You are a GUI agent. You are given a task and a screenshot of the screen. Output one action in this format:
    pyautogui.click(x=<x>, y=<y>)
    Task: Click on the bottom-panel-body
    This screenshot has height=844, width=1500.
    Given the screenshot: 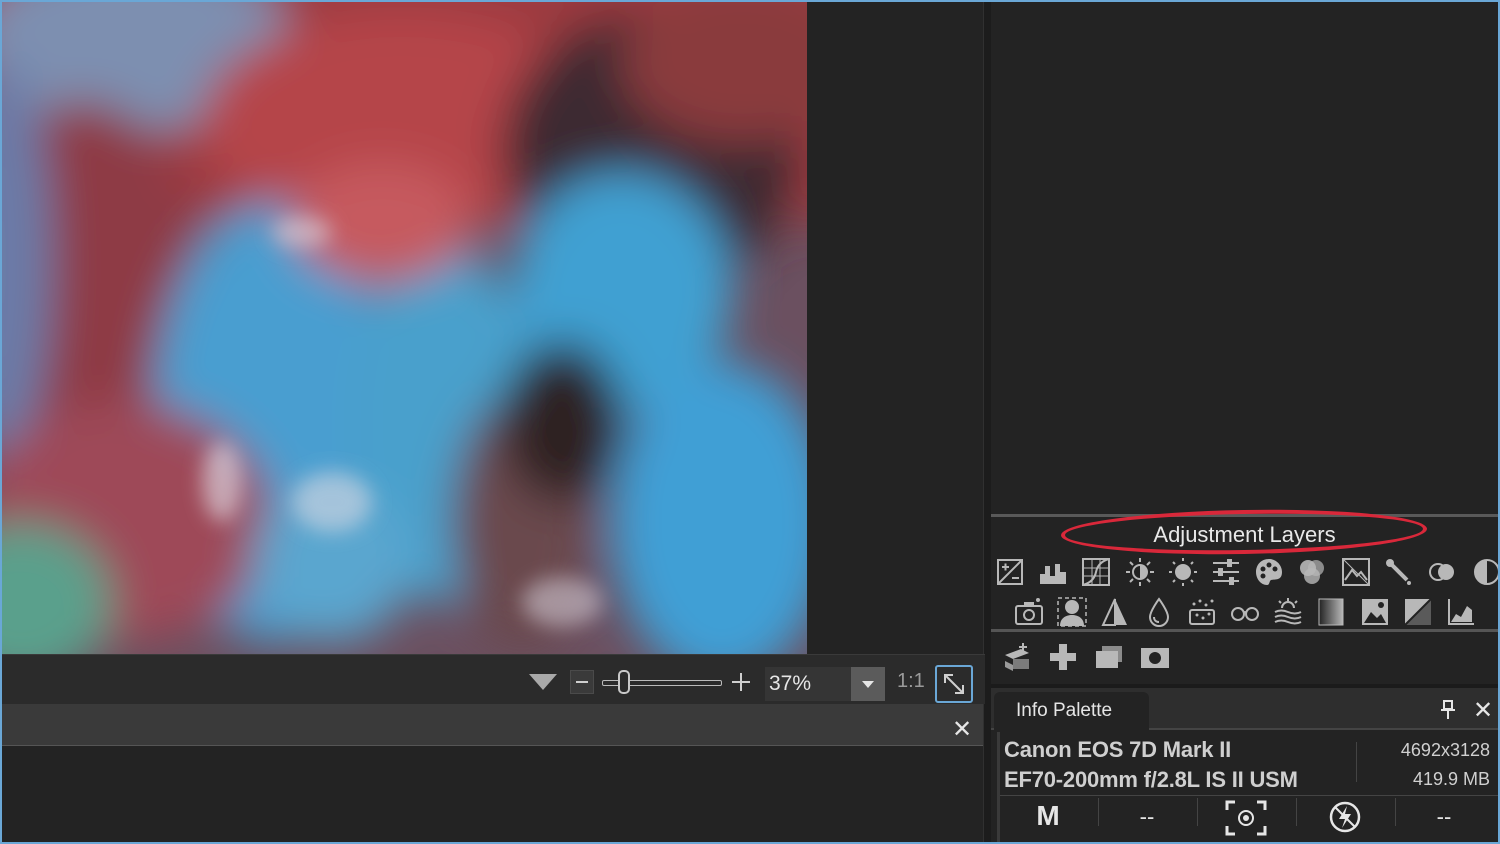 What is the action you would take?
    pyautogui.click(x=492, y=794)
    